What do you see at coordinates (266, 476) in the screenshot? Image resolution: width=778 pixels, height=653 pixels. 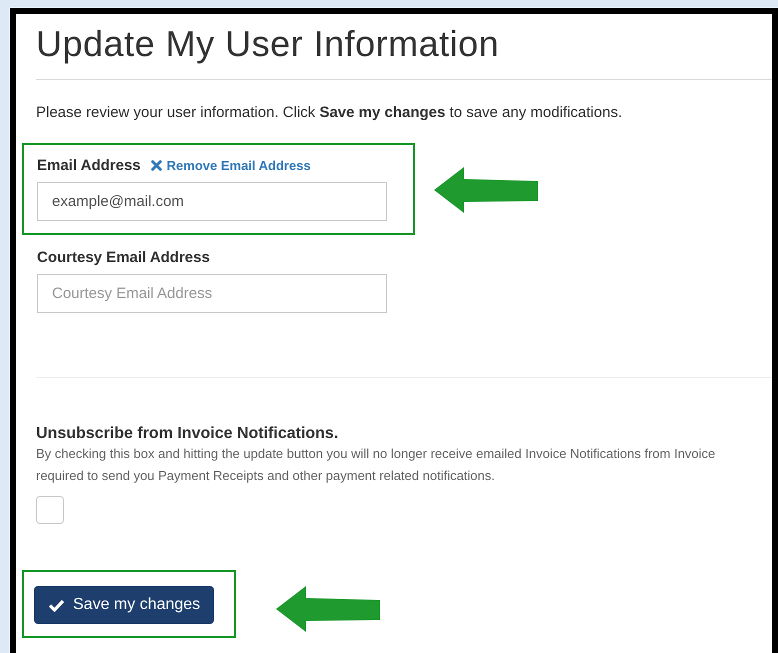 I see `description-text: required to send you Payment Receipts and other payment related notifications.` at bounding box center [266, 476].